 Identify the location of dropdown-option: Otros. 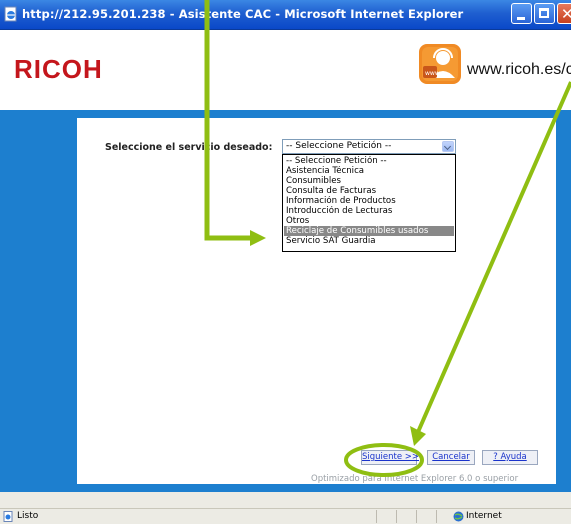
(369, 221).